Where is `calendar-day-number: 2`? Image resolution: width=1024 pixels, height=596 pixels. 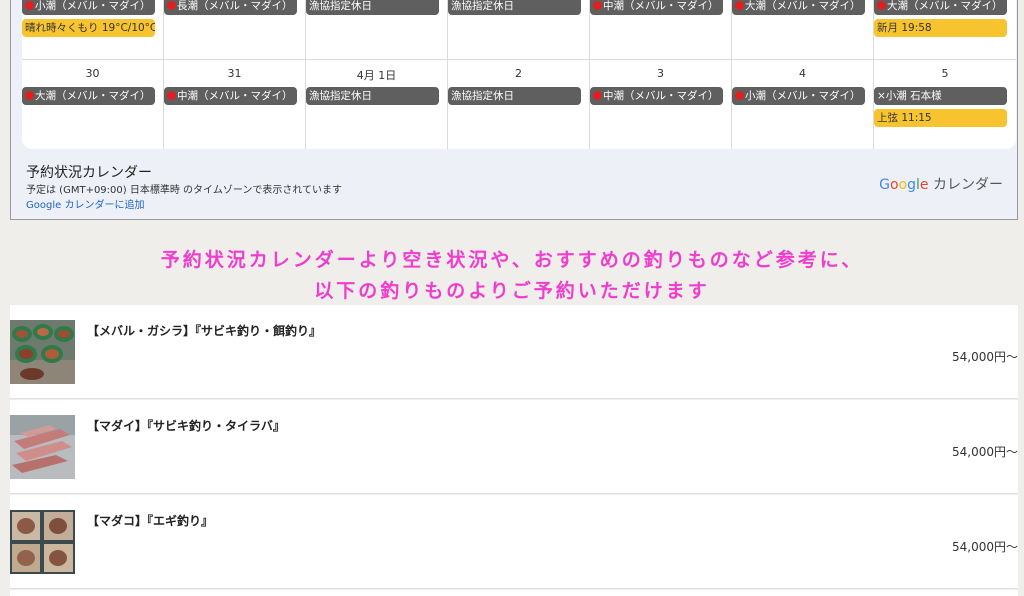
calendar-day-number: 2 is located at coordinates (518, 73).